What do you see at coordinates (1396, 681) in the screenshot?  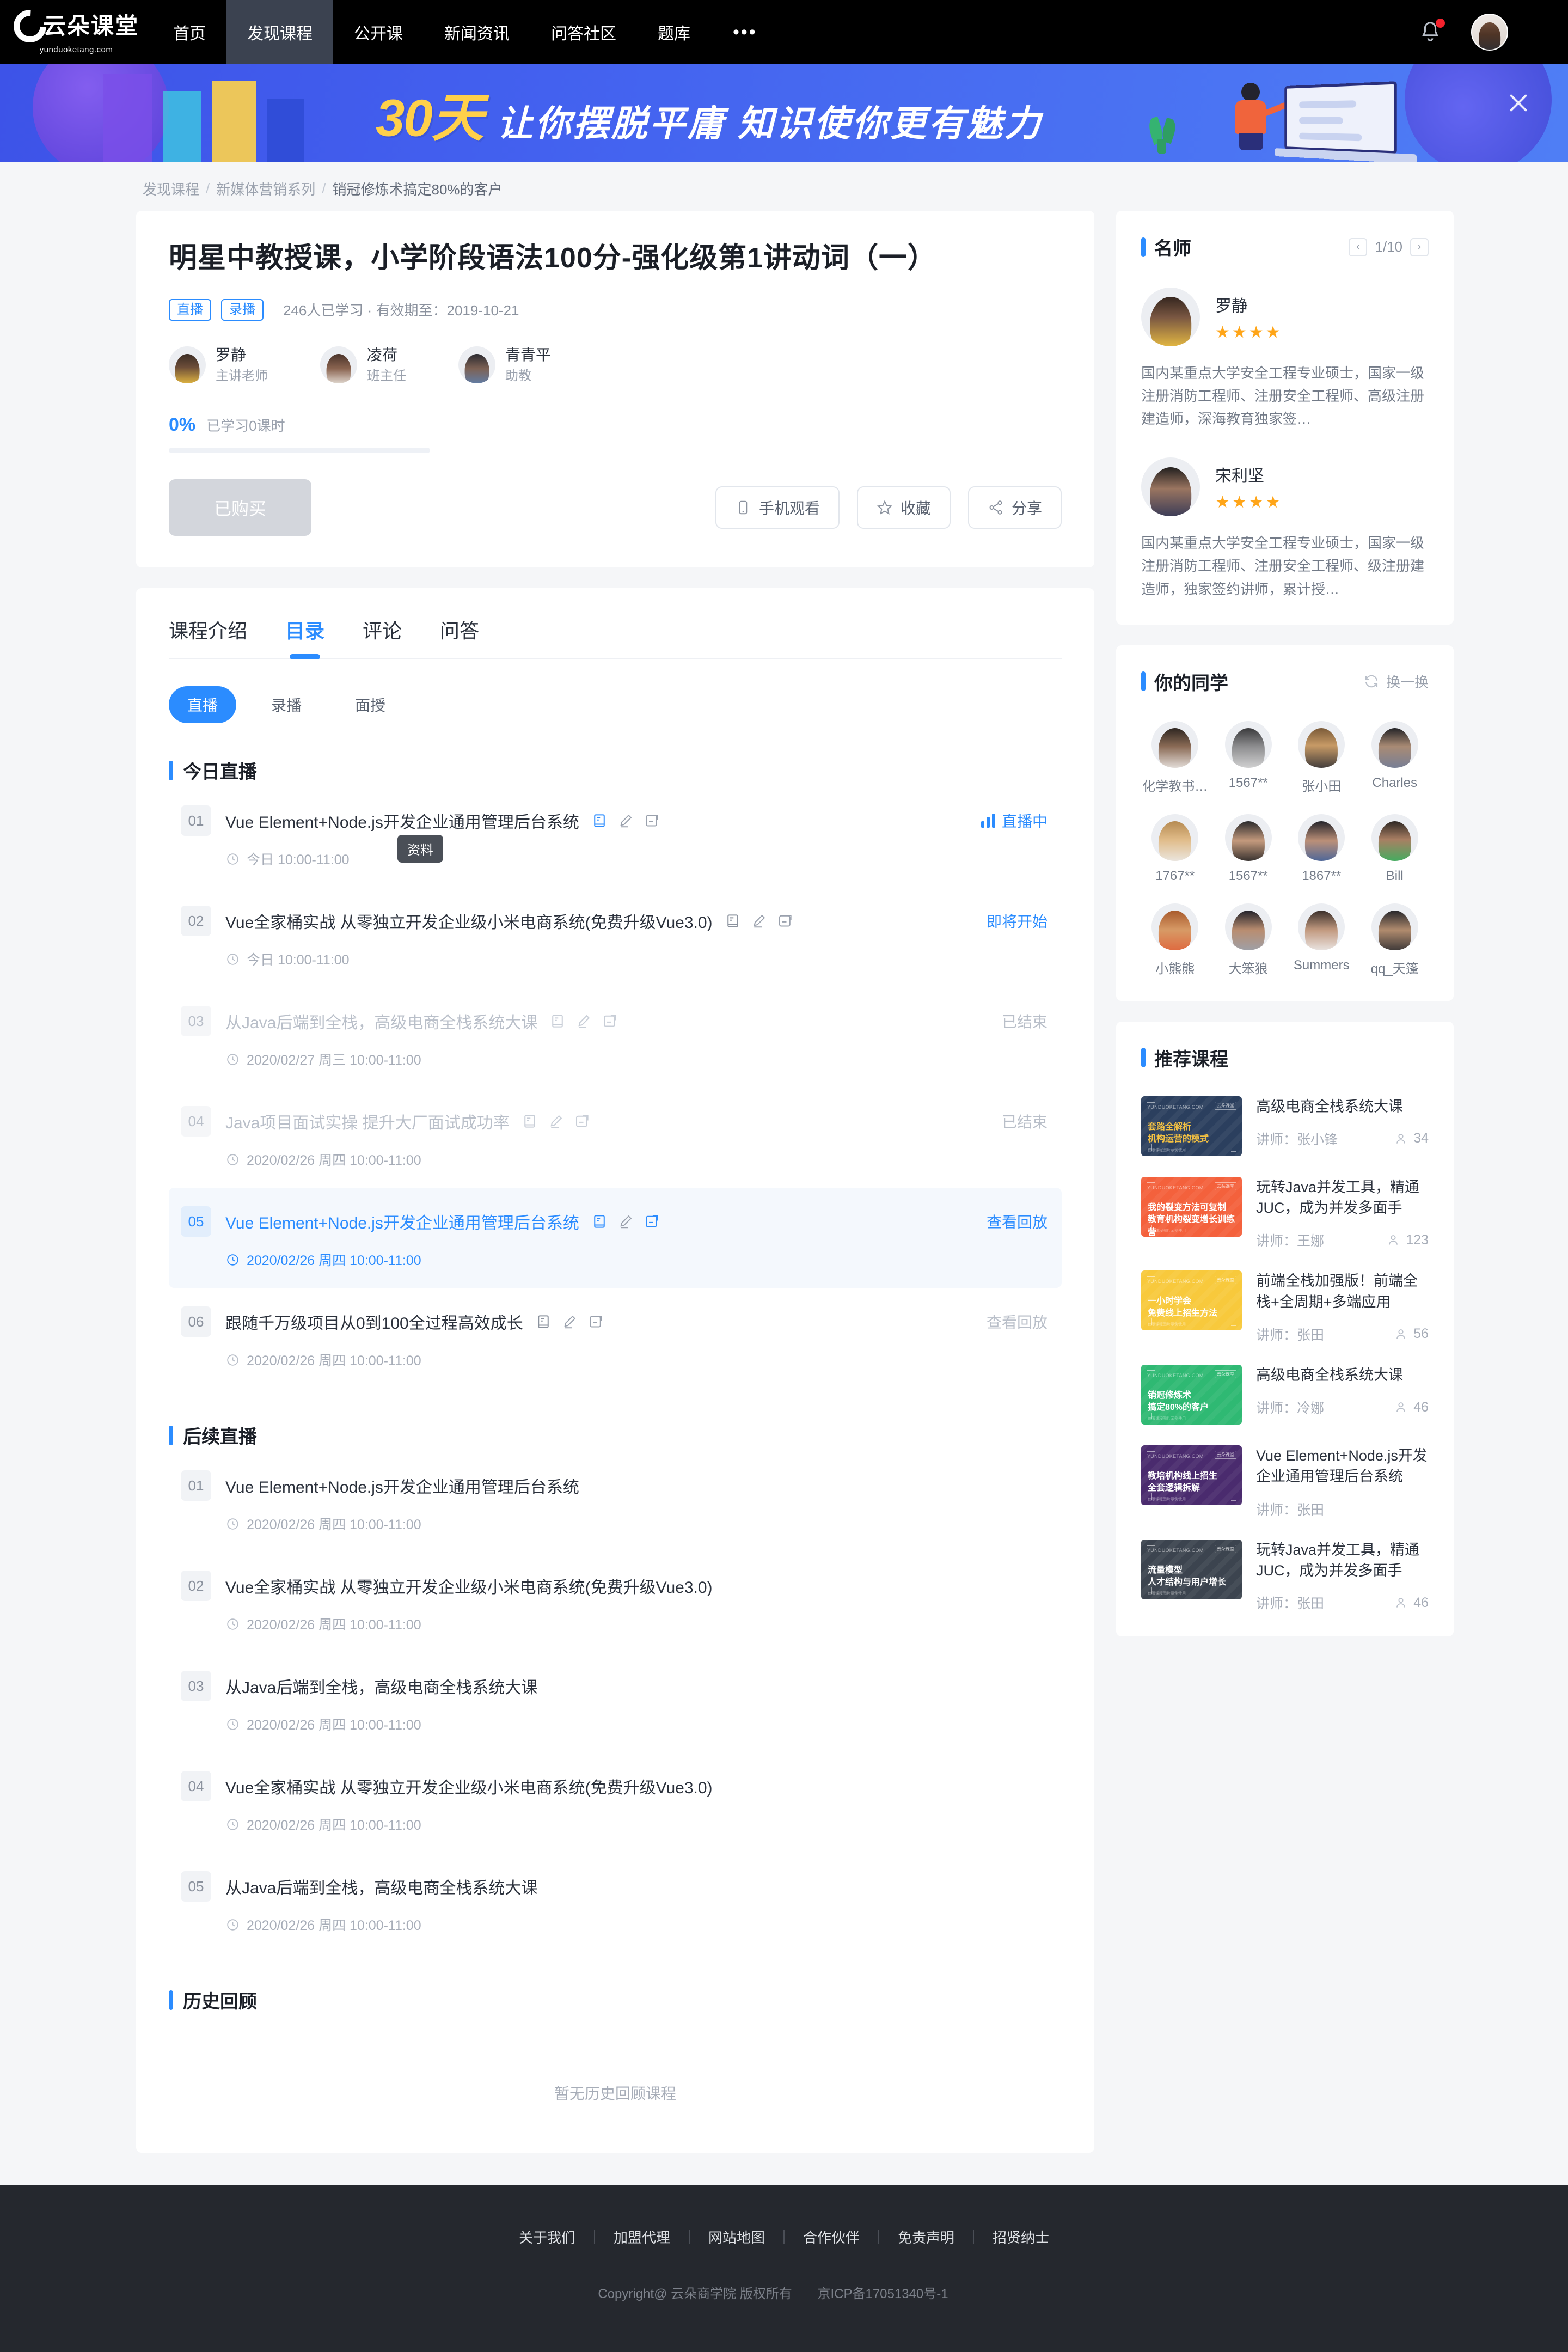 I see `classmates-refresh-button: 换一换` at bounding box center [1396, 681].